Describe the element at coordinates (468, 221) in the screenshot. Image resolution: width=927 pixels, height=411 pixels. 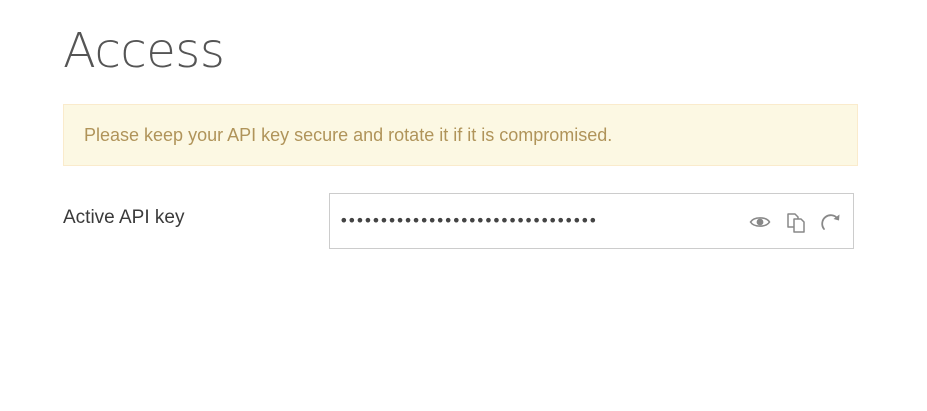
I see `api-key-masked-value: ••••••••••••••••••••••••••••••••` at that location.